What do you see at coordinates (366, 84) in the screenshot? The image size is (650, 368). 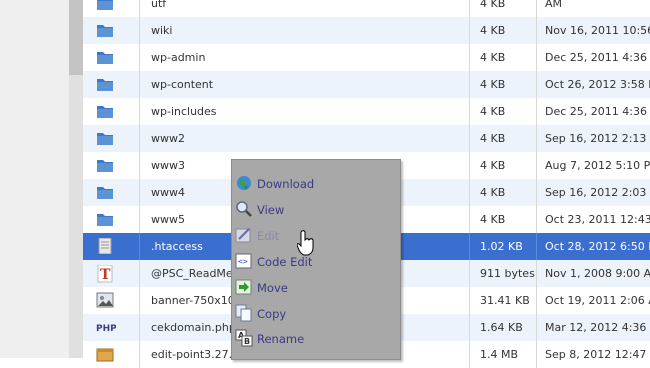 I see `table-row: wp-content 4 KB Oct 26, 2012 3:58 PM` at bounding box center [366, 84].